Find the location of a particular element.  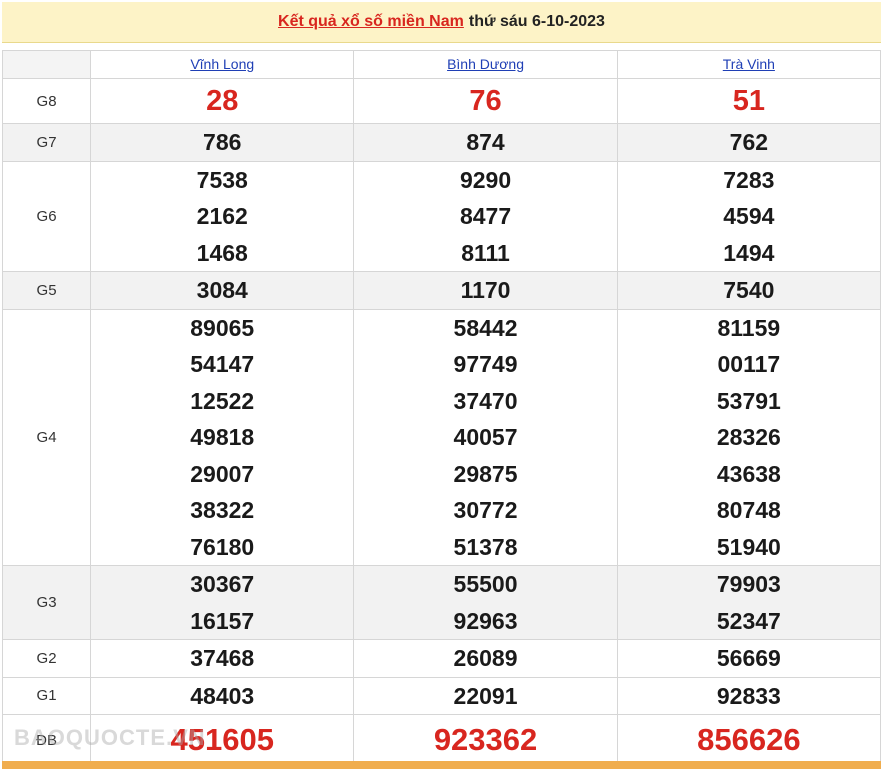

prize-label: G7 is located at coordinates (46, 142).